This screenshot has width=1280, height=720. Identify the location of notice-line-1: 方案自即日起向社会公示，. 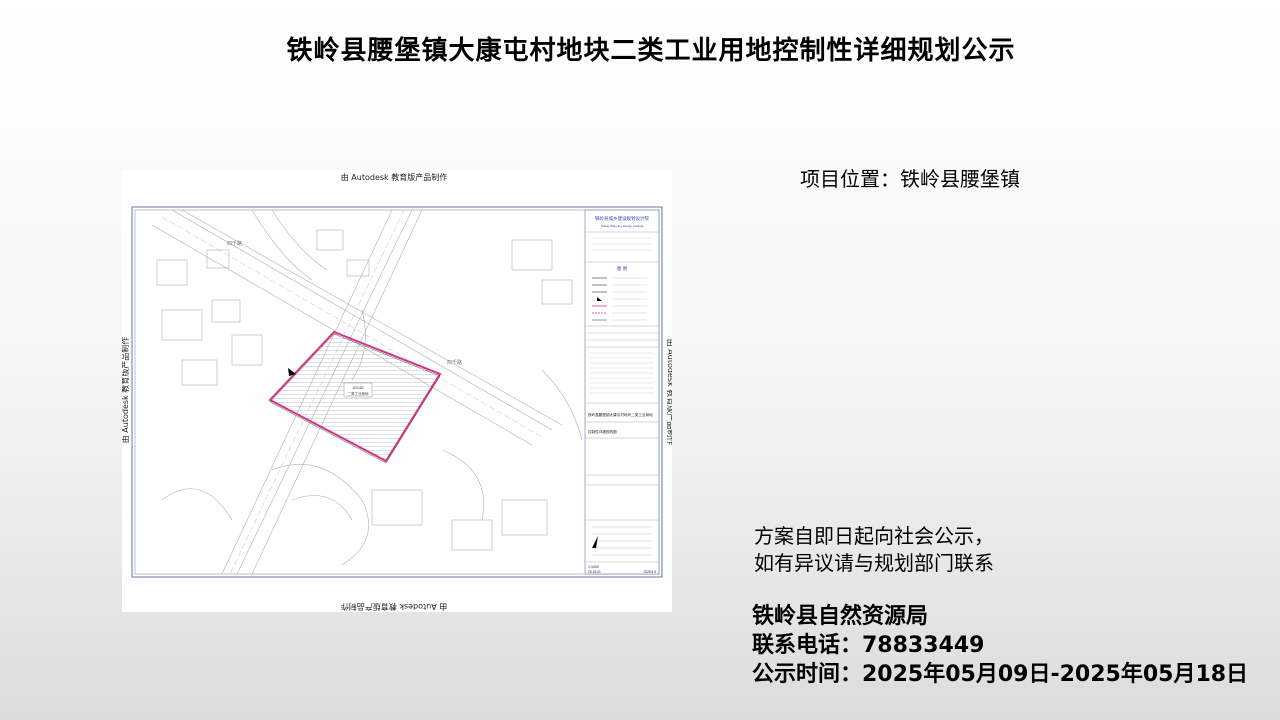
(874, 536).